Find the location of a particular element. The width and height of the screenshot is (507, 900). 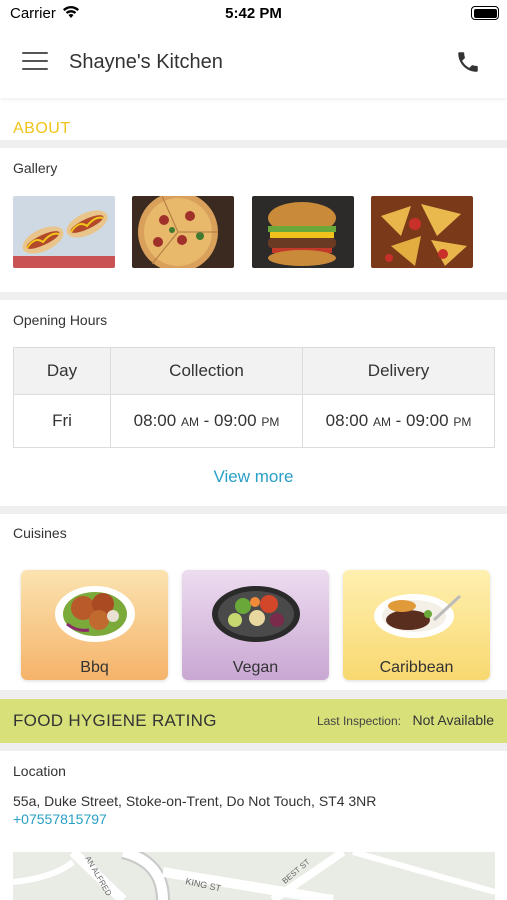

column-header-day: Day is located at coordinates (62, 371).